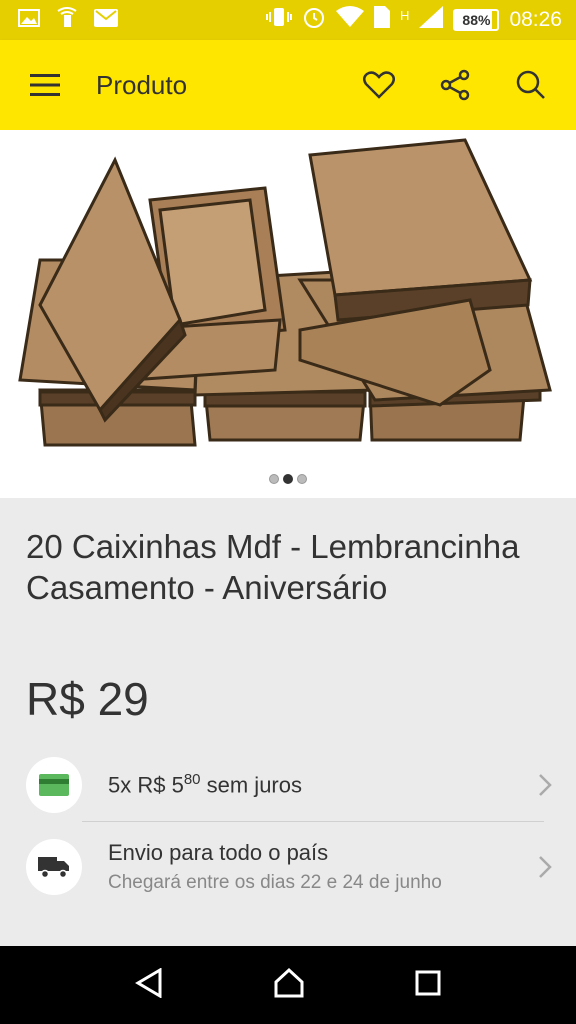 The width and height of the screenshot is (576, 1024). I want to click on gallery-dot-active, so click(288, 479).